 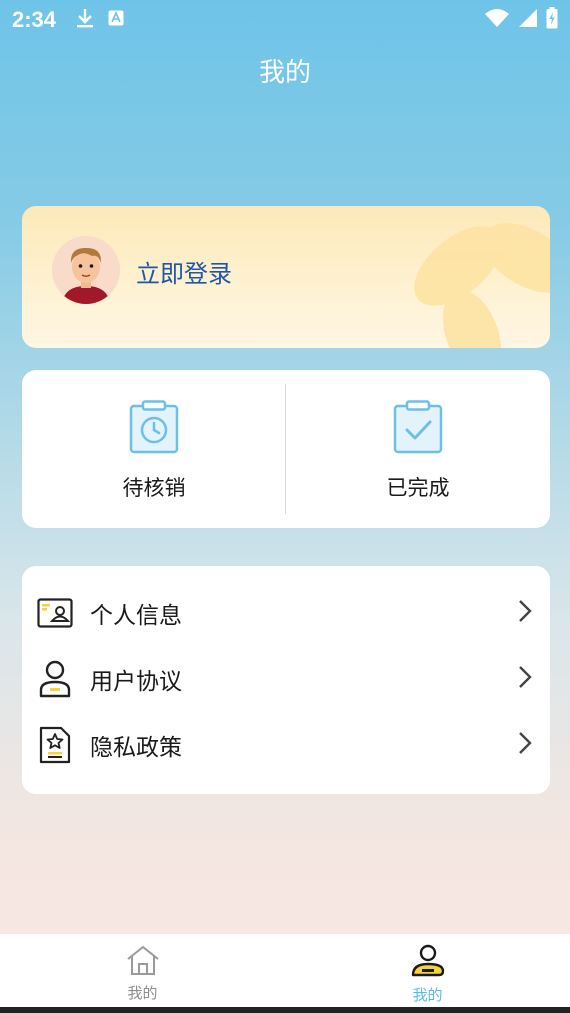 What do you see at coordinates (136, 682) in the screenshot?
I see `menu-item-label: 用户协议` at bounding box center [136, 682].